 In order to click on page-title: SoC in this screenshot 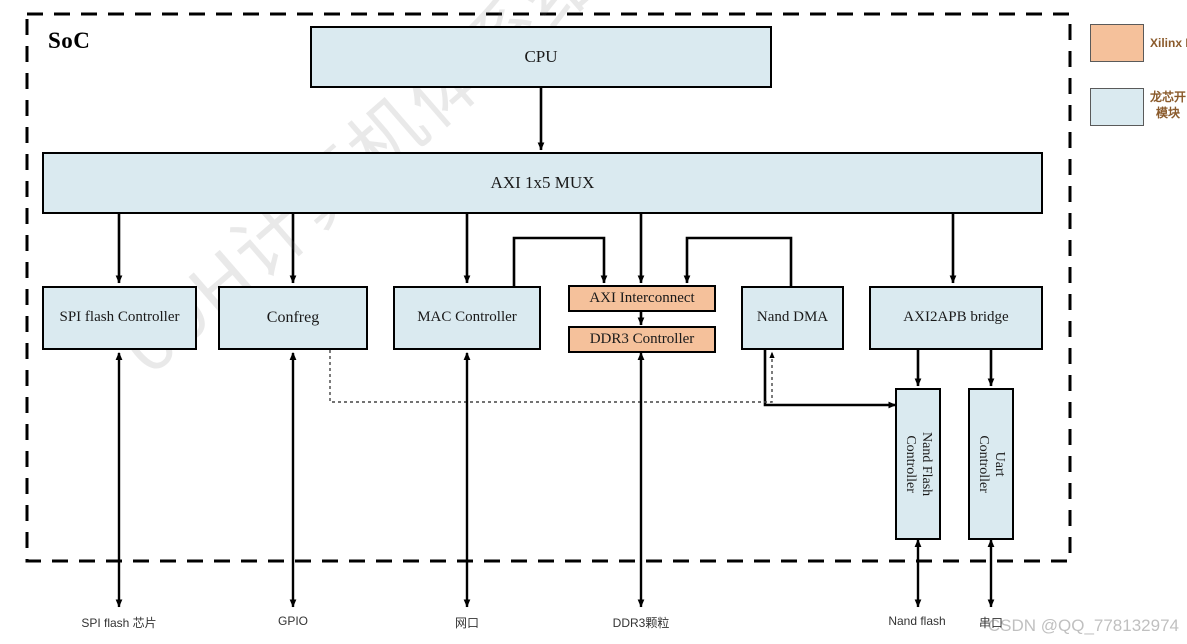, I will do `click(69, 40)`.